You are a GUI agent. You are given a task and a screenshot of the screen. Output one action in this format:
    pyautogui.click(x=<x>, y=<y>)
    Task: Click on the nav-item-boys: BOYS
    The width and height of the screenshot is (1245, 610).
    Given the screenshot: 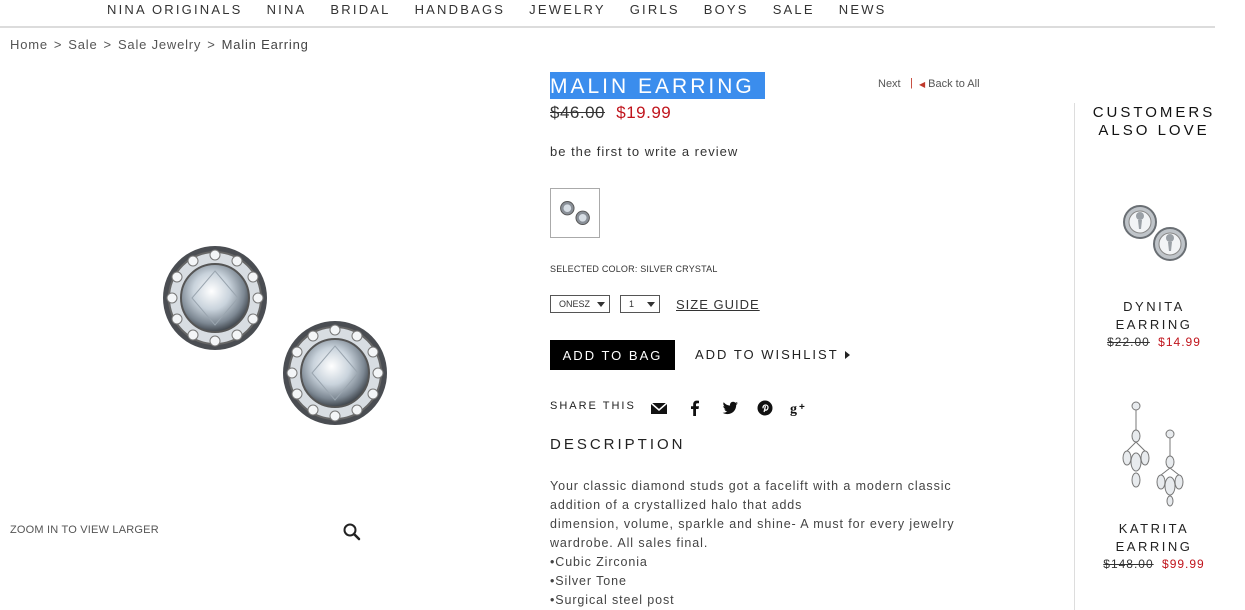 What is the action you would take?
    pyautogui.click(x=726, y=9)
    